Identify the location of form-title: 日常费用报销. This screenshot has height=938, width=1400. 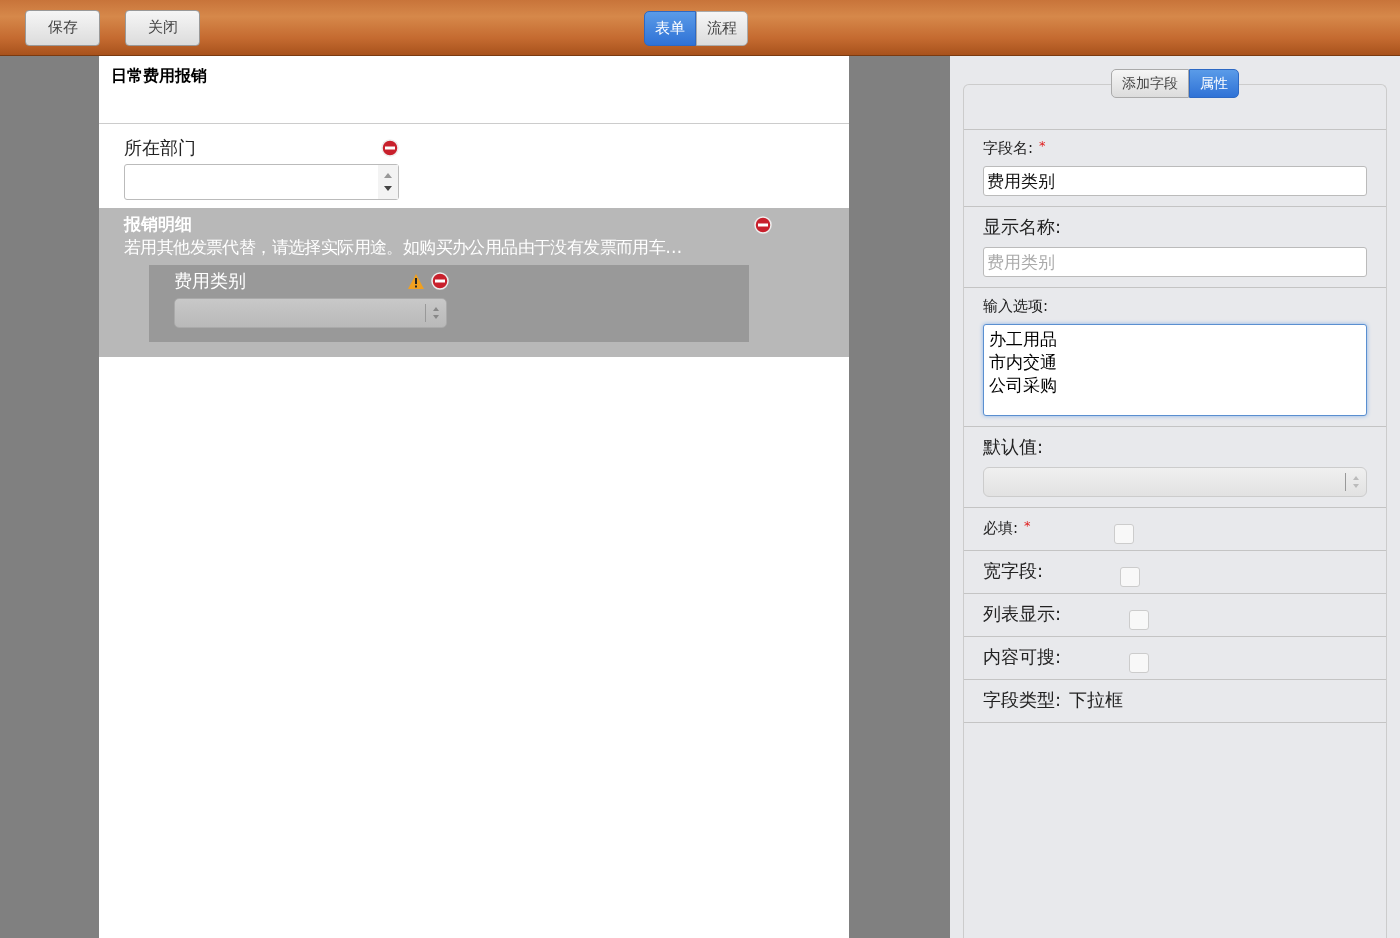
(159, 75).